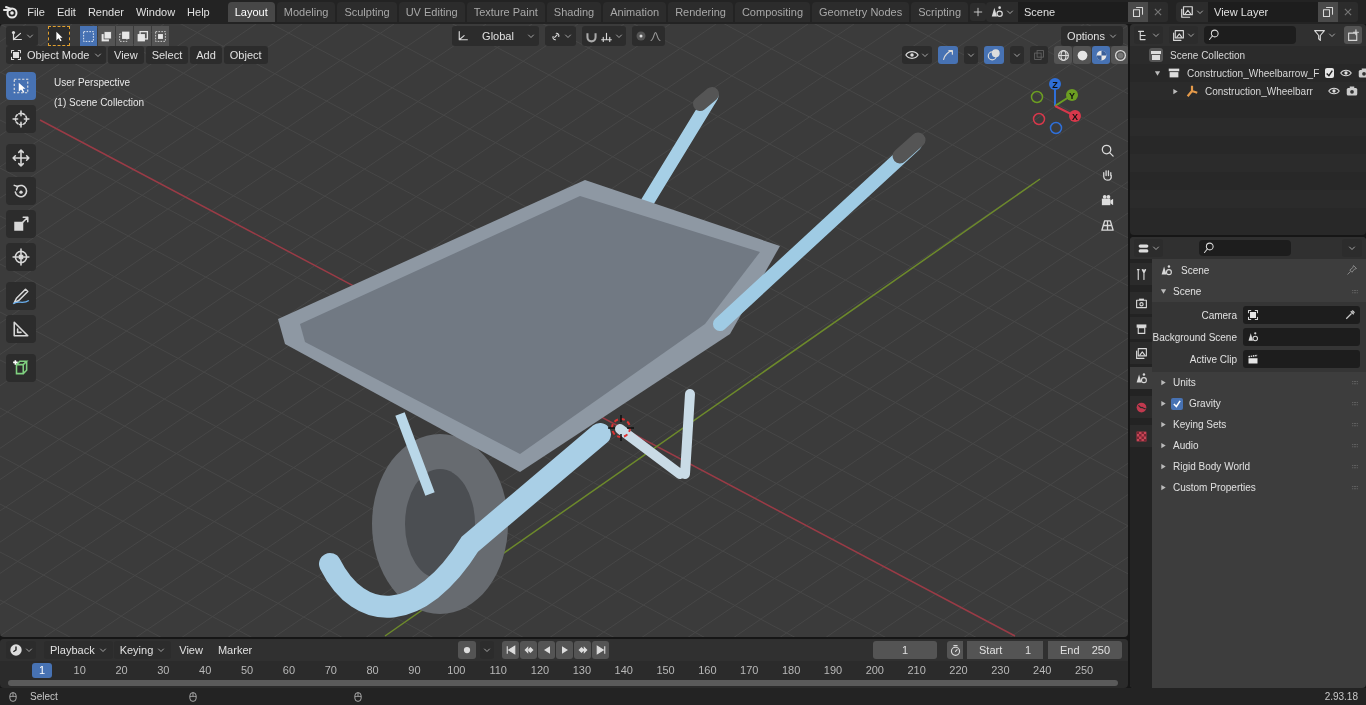 This screenshot has width=1366, height=705. What do you see at coordinates (546, 650) in the screenshot?
I see `play-reverse-button` at bounding box center [546, 650].